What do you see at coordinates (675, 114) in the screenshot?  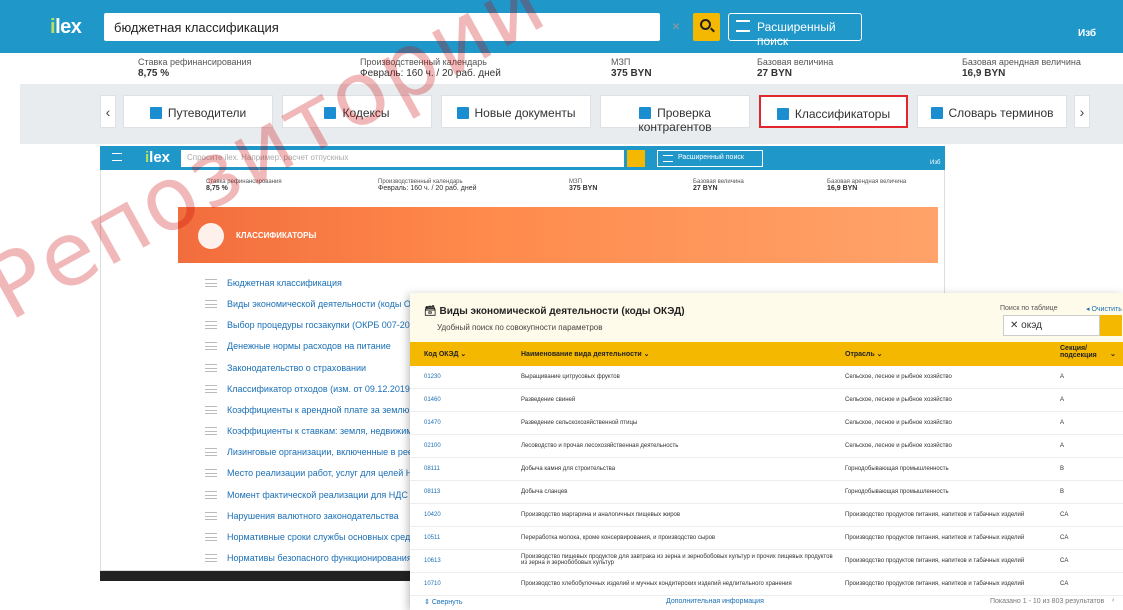 I see `tile-counterparty-check: Проверка контрагентов` at bounding box center [675, 114].